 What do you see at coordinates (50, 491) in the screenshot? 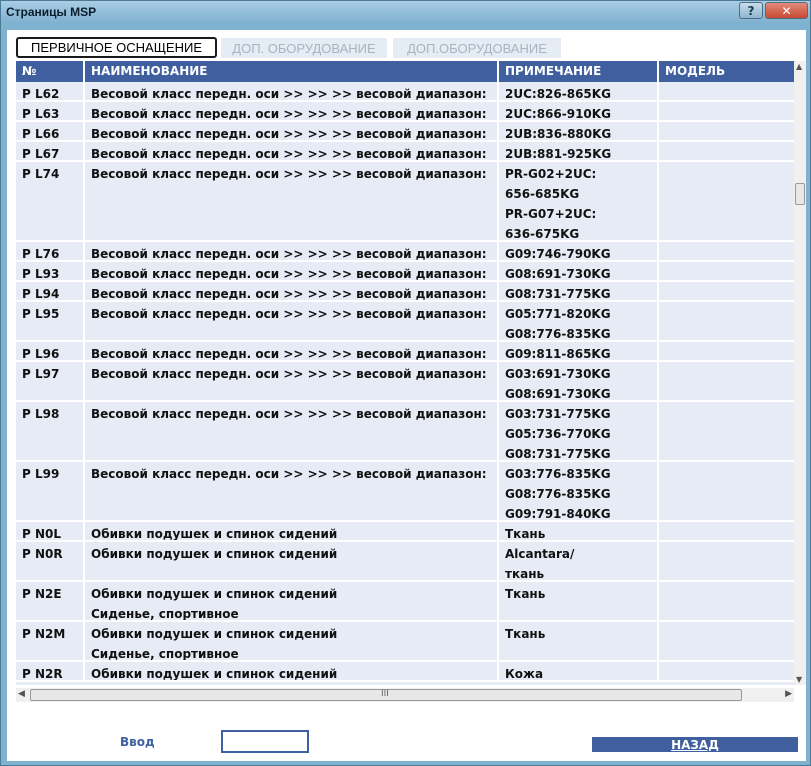
I see `row-code: P L99` at bounding box center [50, 491].